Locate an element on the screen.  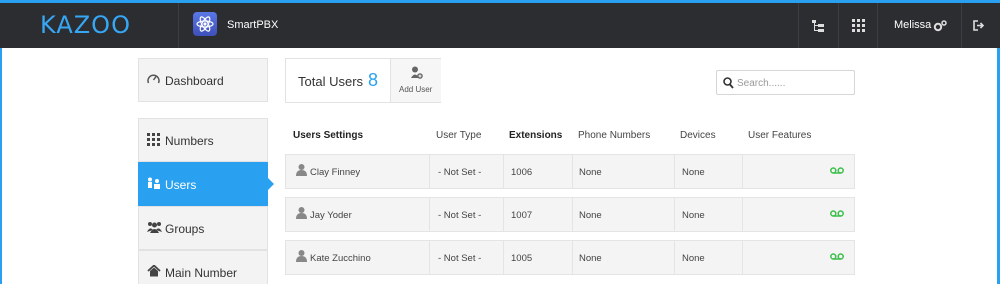
total-users-count: 8 is located at coordinates (373, 80).